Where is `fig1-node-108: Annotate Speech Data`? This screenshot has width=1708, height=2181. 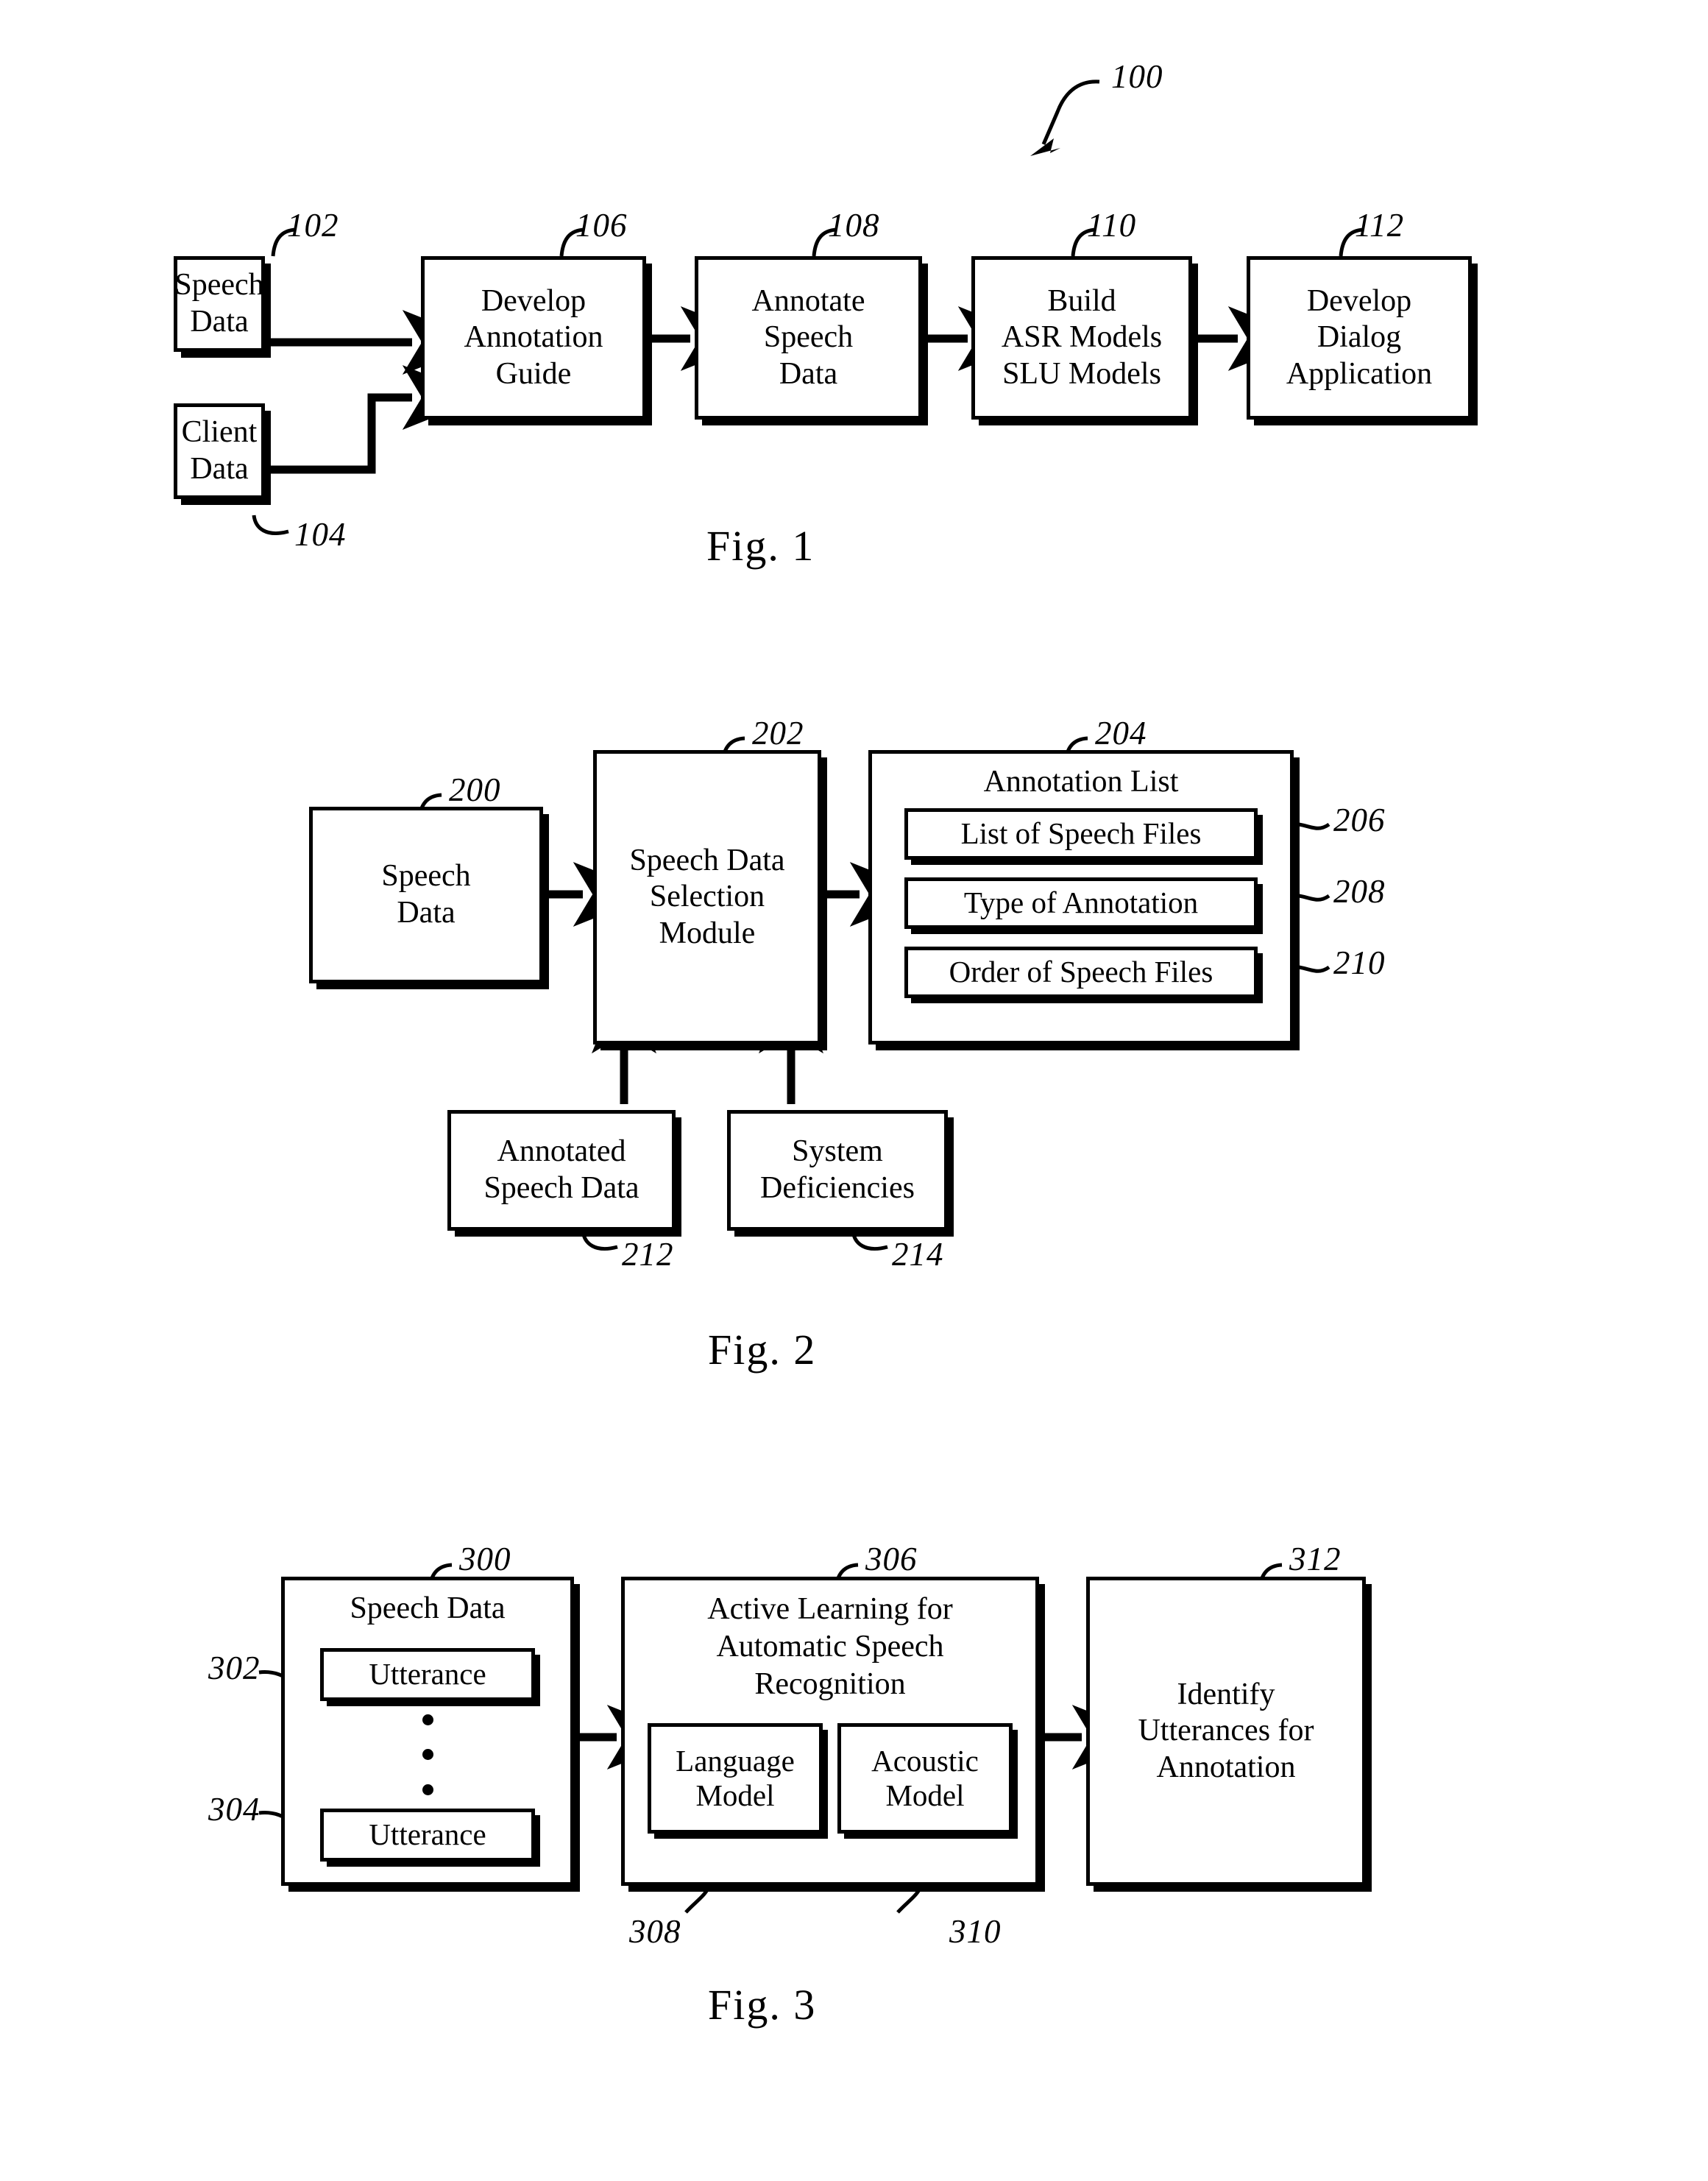 fig1-node-108: Annotate Speech Data is located at coordinates (808, 338).